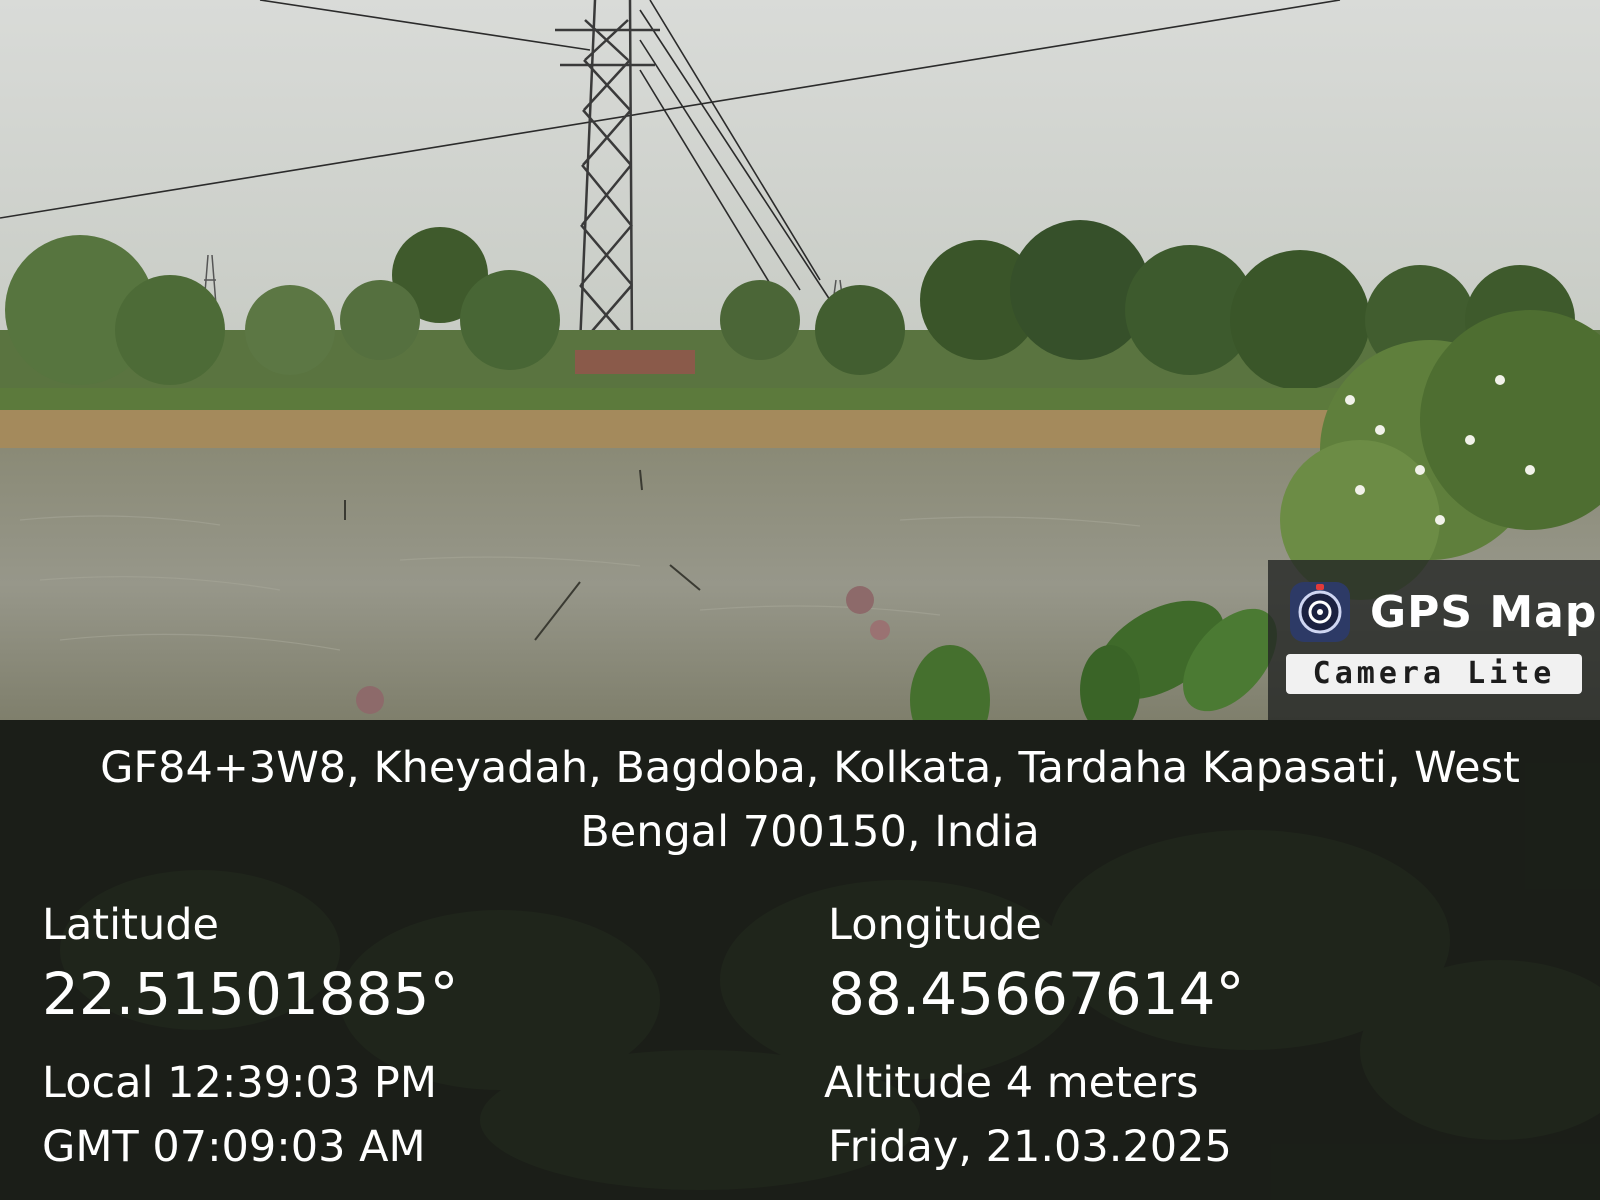 The height and width of the screenshot is (1200, 1600). What do you see at coordinates (635, 362) in the screenshot?
I see `house` at bounding box center [635, 362].